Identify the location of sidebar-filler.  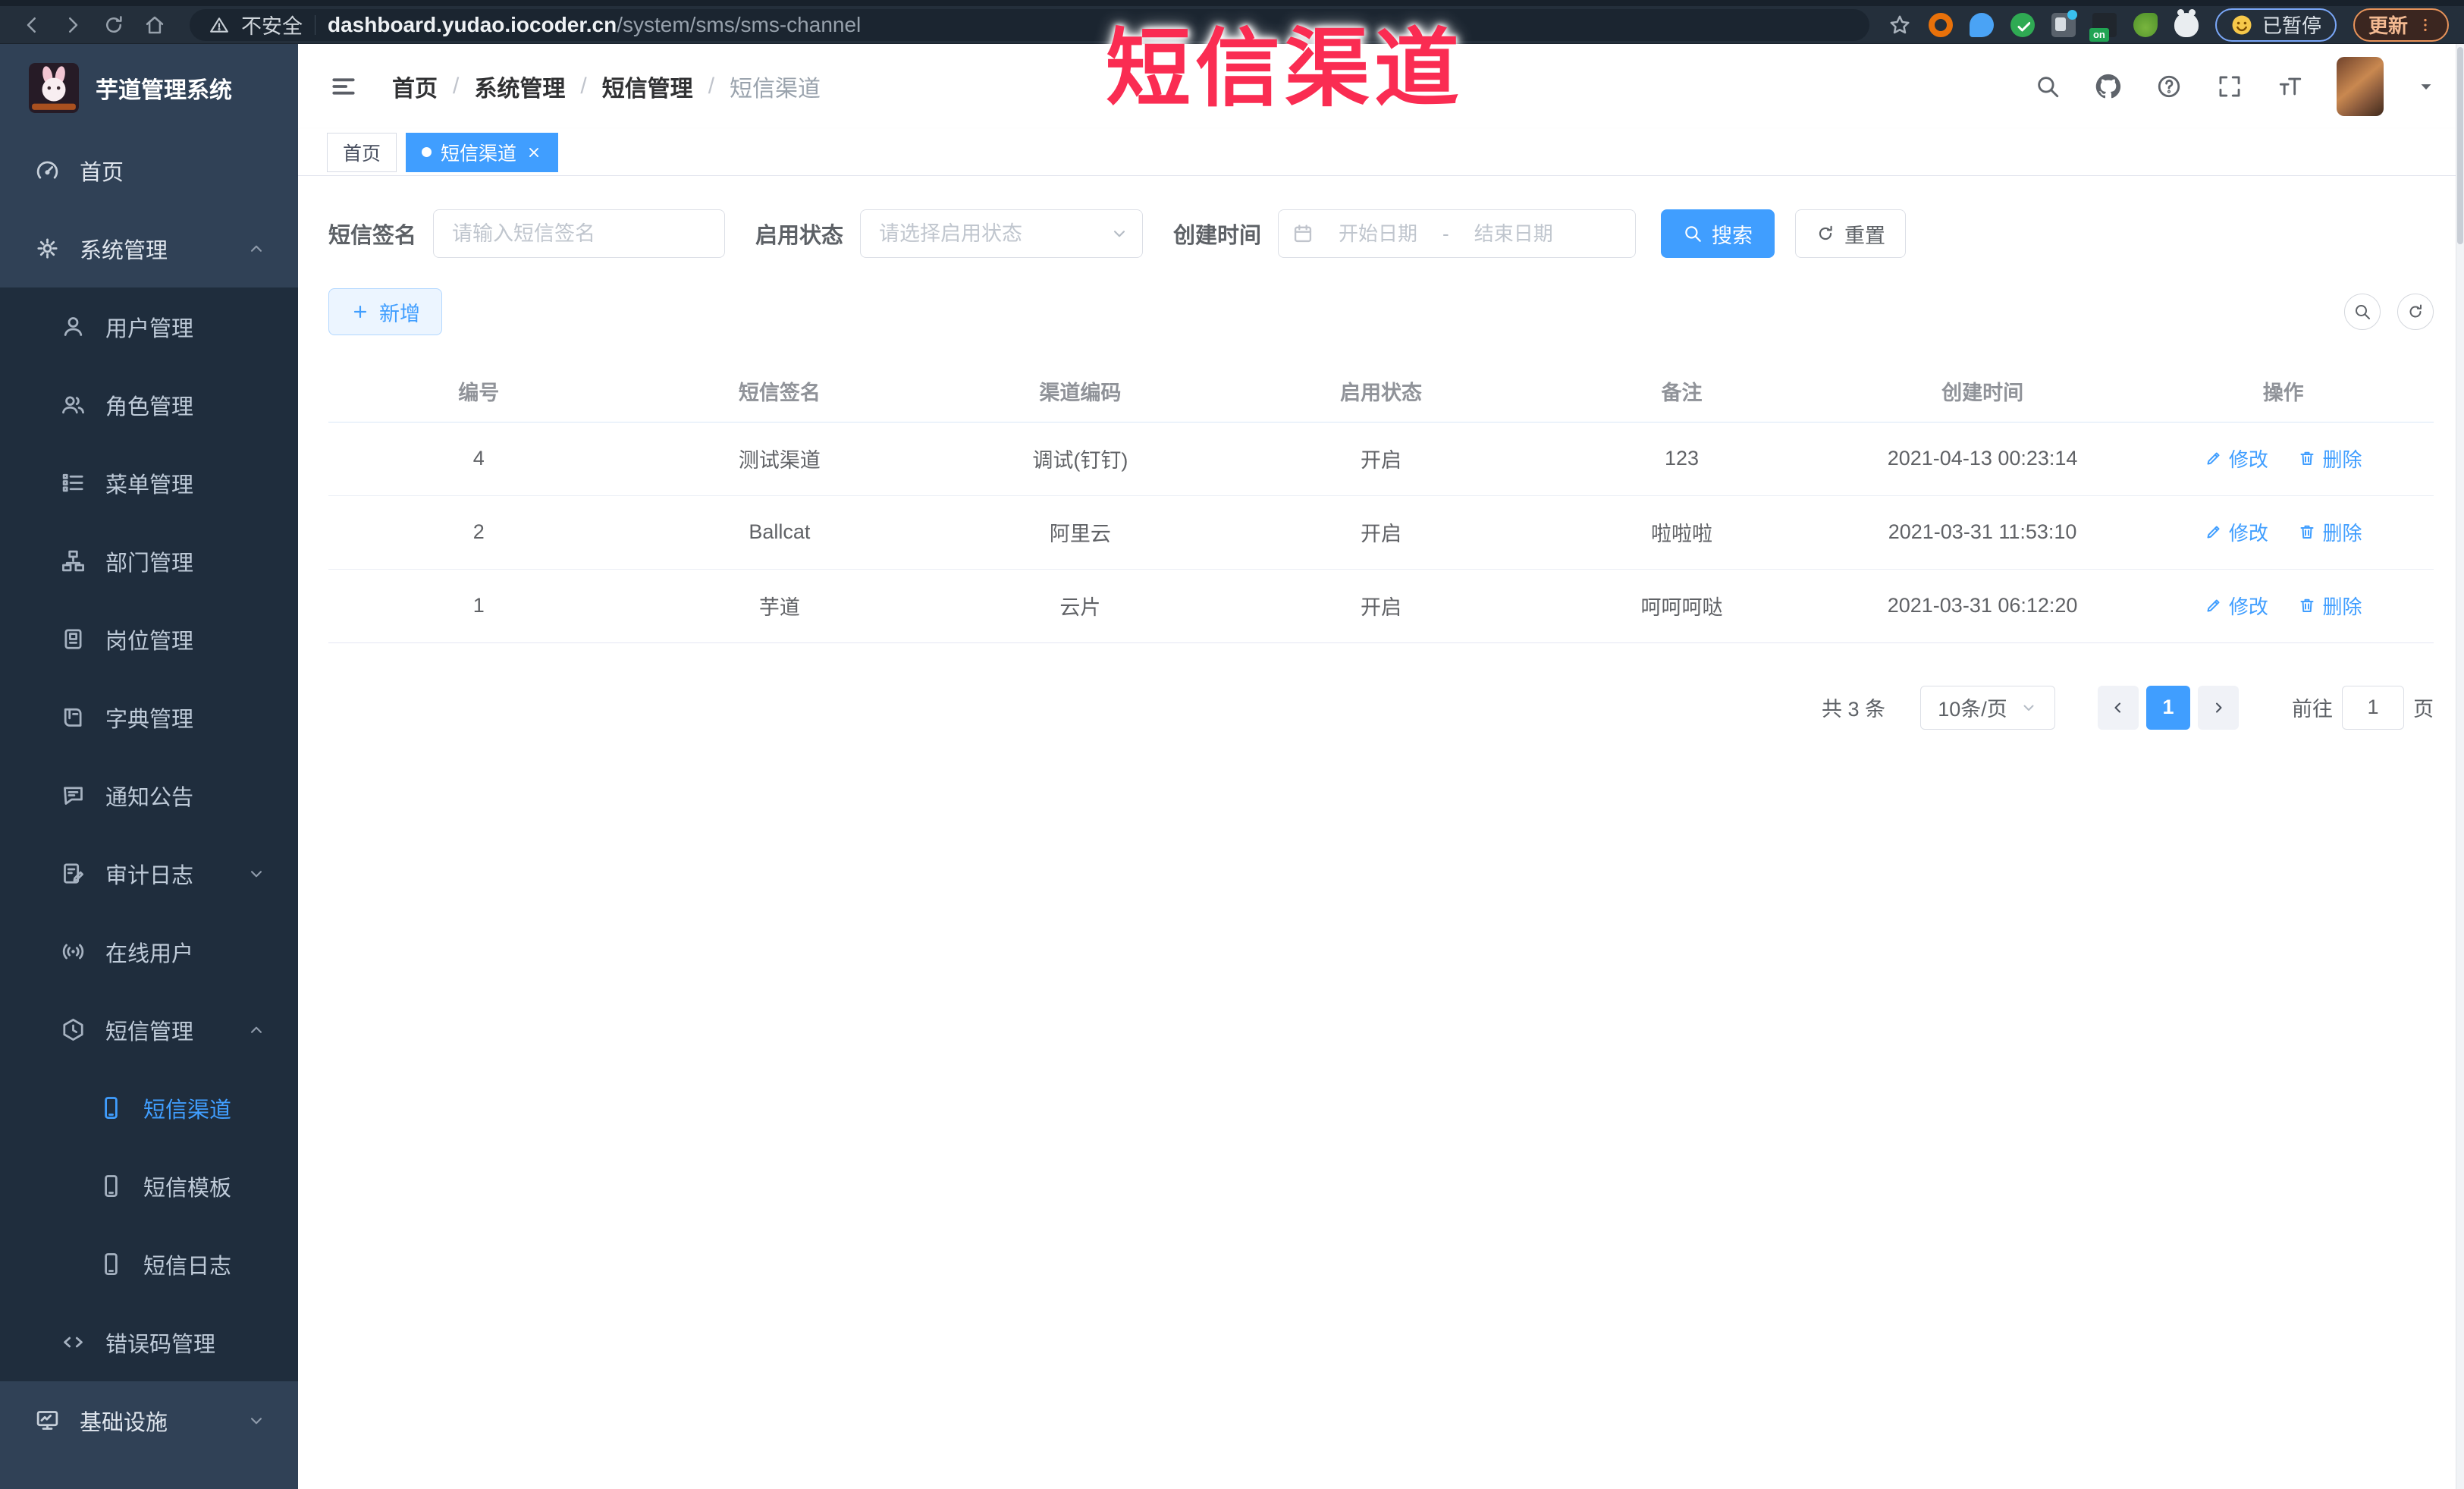
(149, 1474).